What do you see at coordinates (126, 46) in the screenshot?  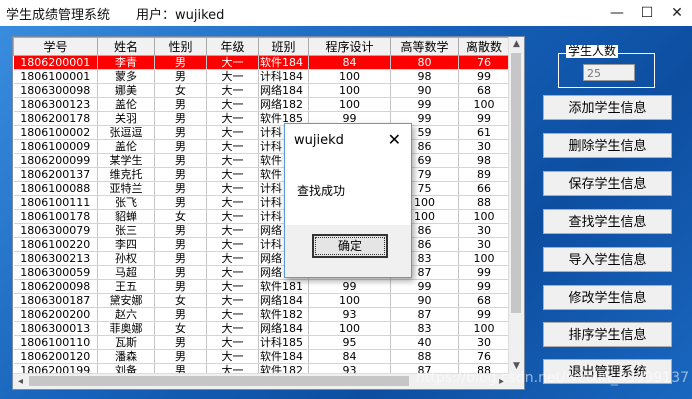 I see `column-header: 姓名` at bounding box center [126, 46].